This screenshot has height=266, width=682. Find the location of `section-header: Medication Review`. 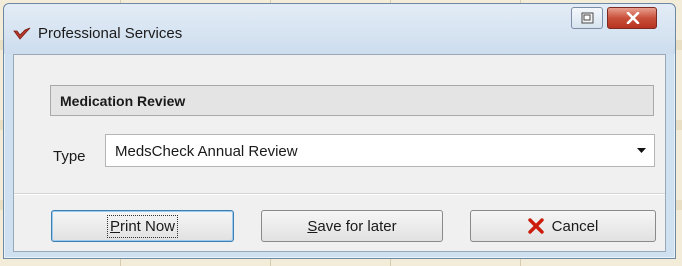

section-header: Medication Review is located at coordinates (352, 100).